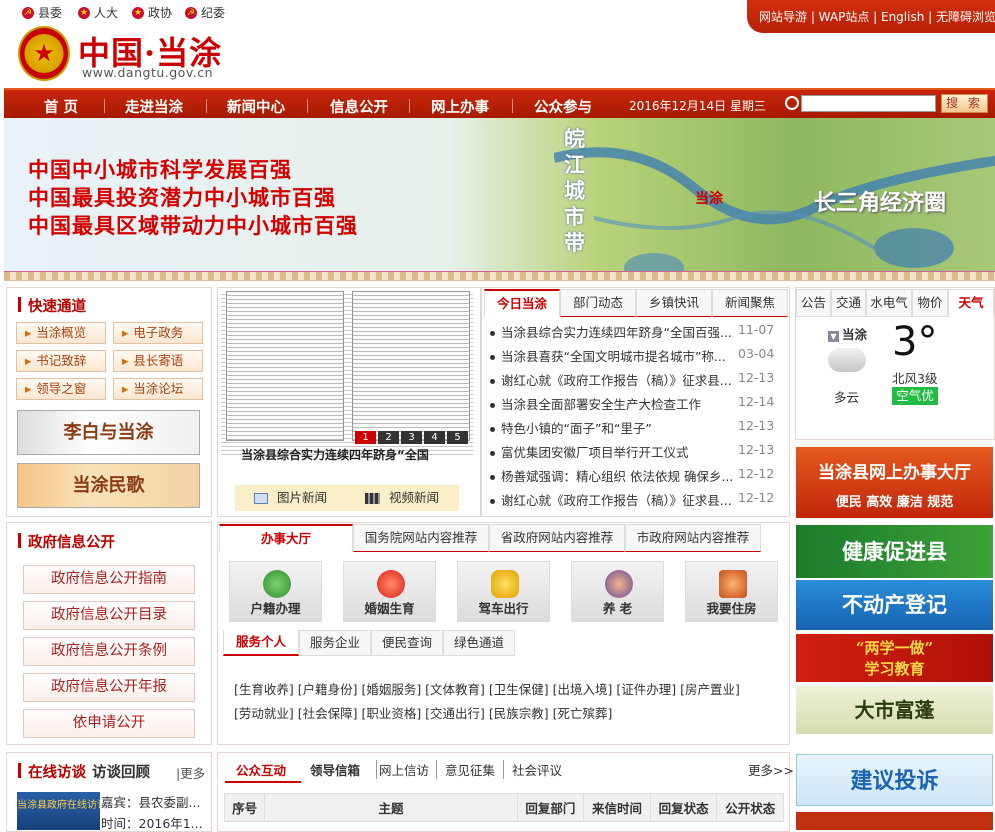 The image size is (995, 832). What do you see at coordinates (674, 303) in the screenshot?
I see `tab-towns: 乡镇快讯` at bounding box center [674, 303].